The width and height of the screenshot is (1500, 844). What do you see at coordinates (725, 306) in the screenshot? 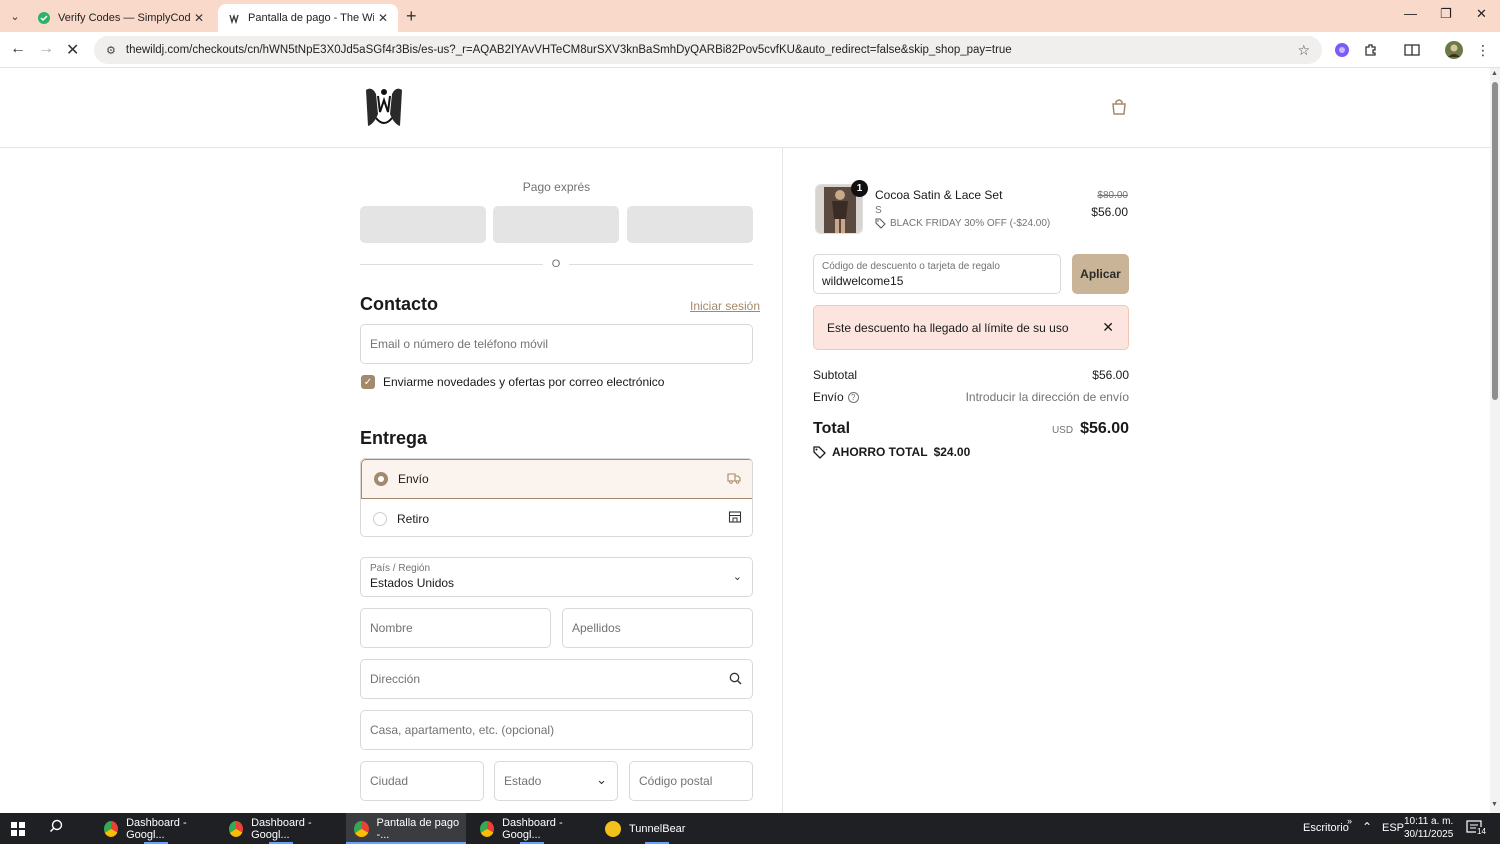
I see `login-link: Iniciar sesión` at bounding box center [725, 306].